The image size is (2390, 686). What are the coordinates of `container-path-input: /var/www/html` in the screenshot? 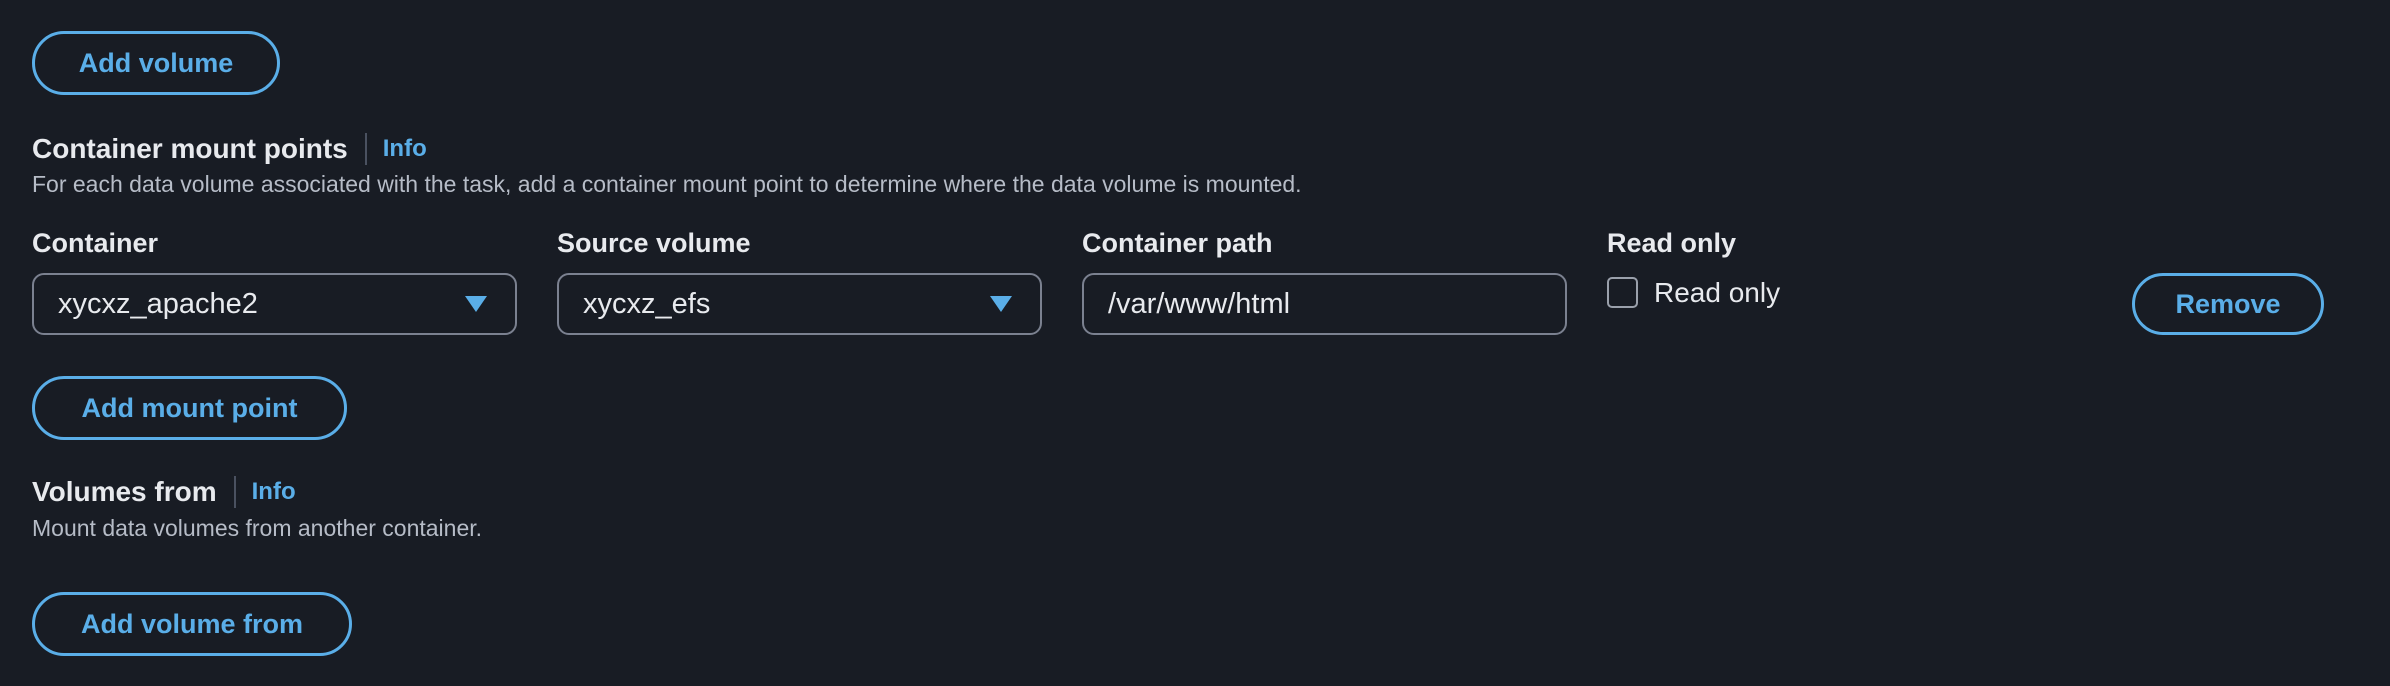 It's located at (1324, 304).